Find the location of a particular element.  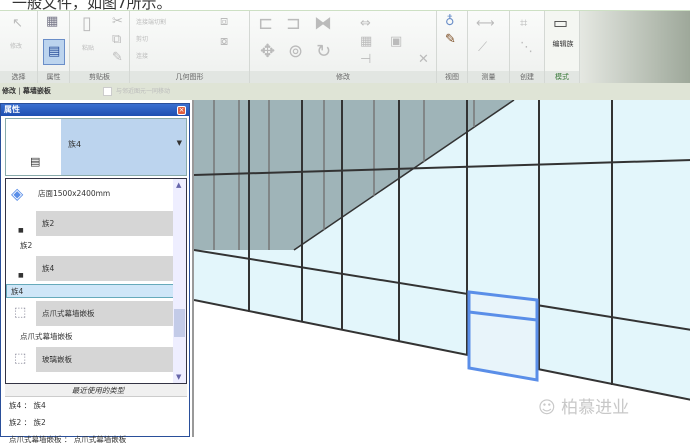

properties-icon: ▤ is located at coordinates (54, 51).